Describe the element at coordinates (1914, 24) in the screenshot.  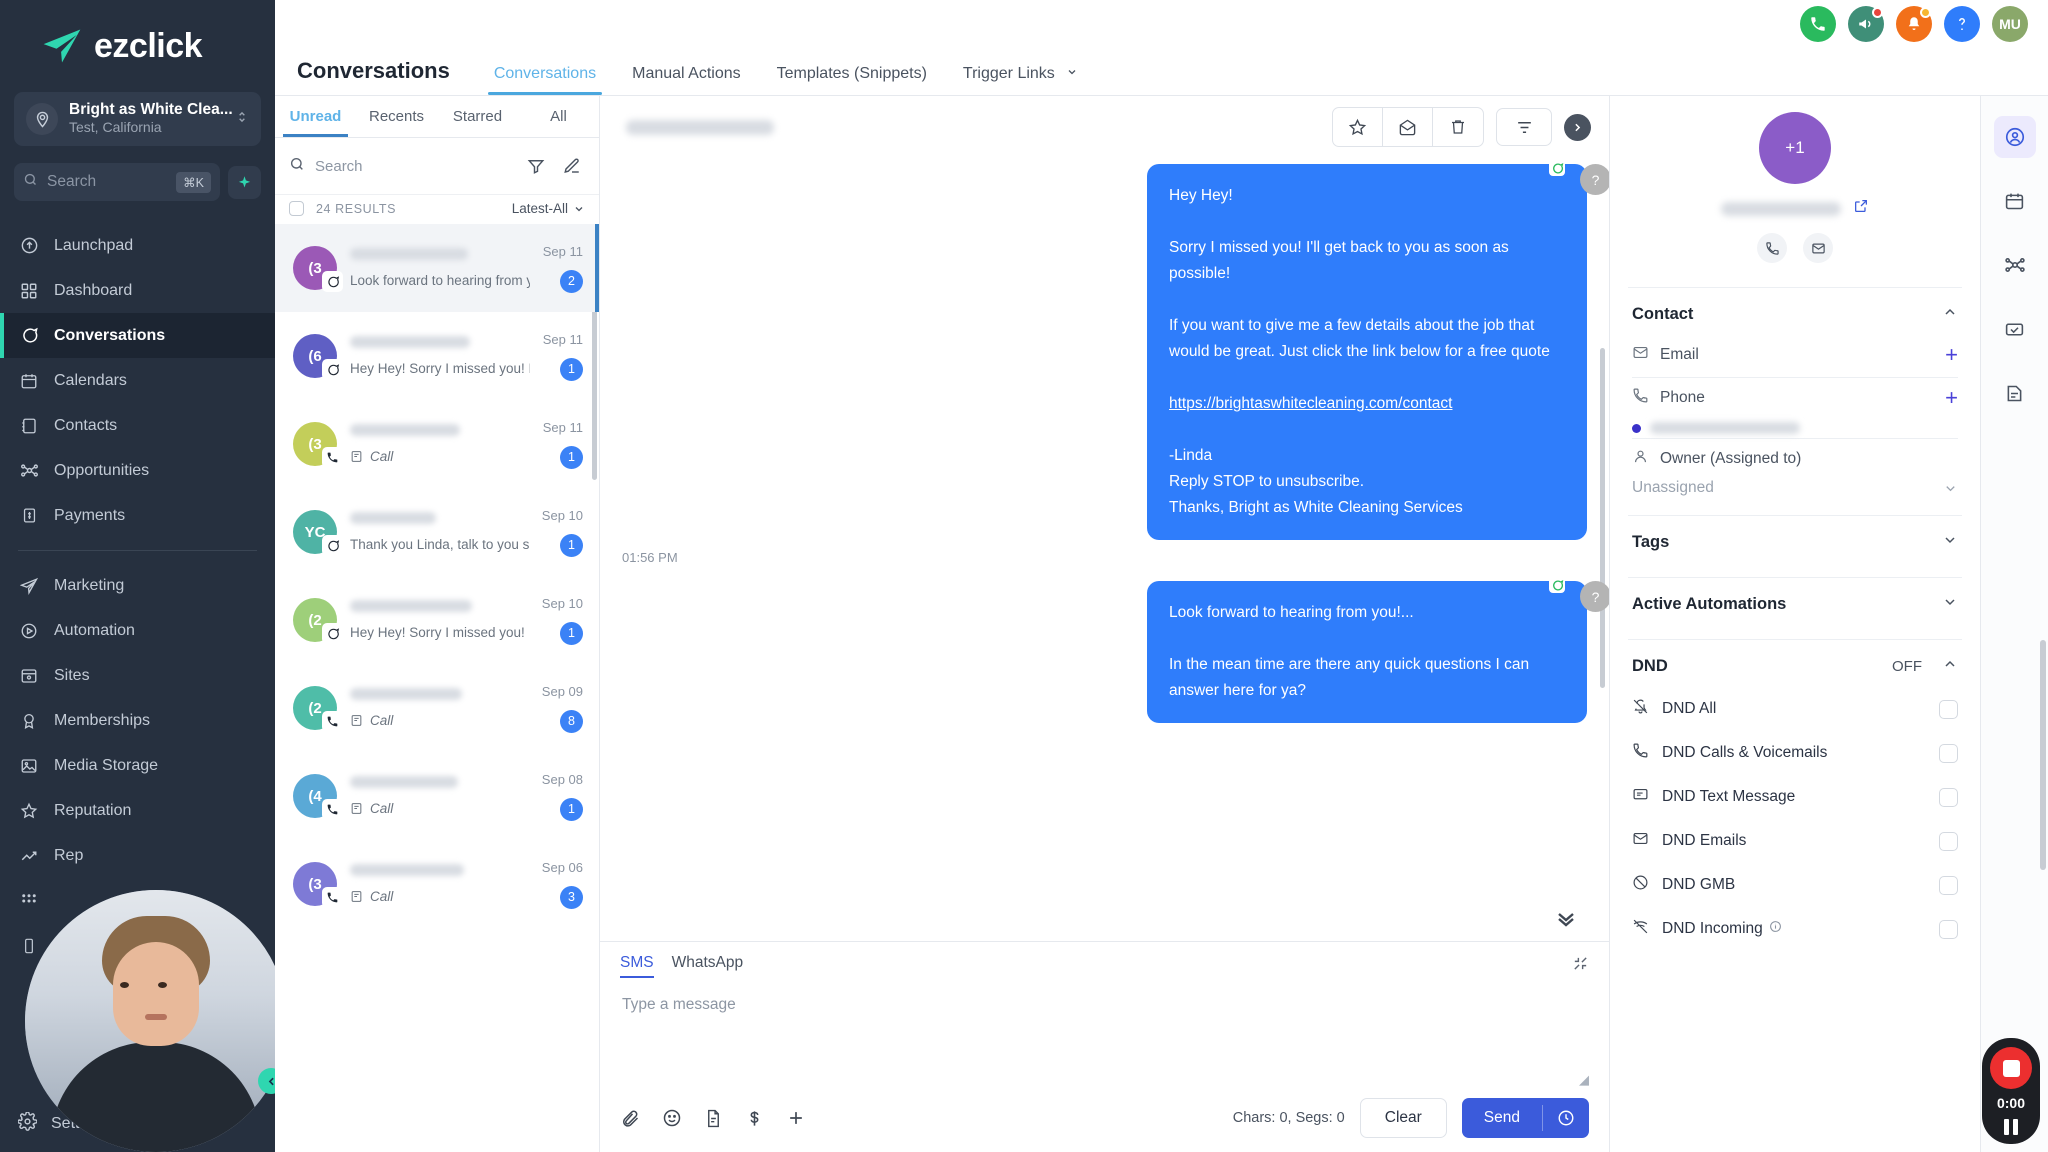
I see `bell-icon` at that location.